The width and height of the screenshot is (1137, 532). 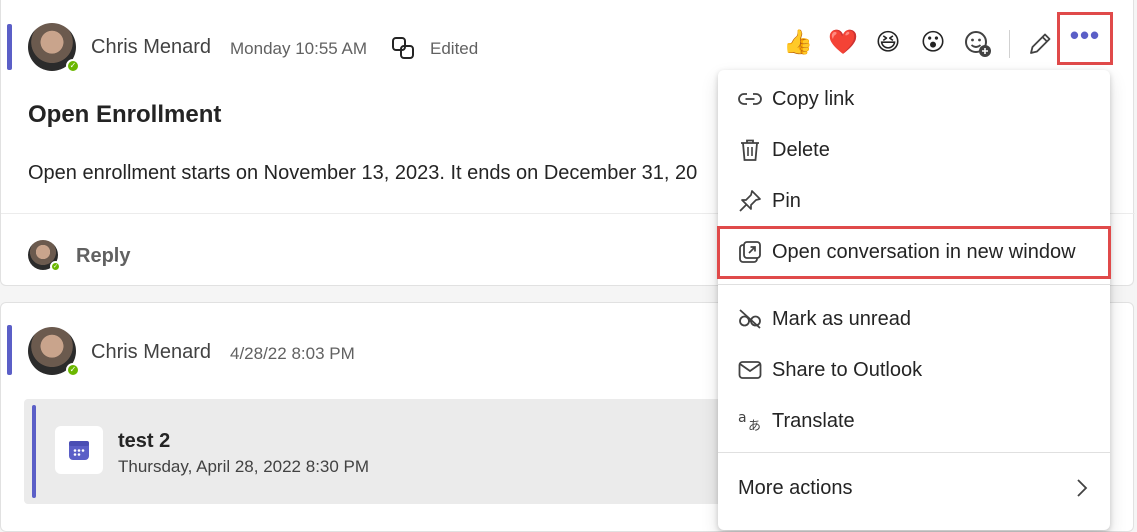 I want to click on surprised-reaction-icon: 😮, so click(x=933, y=43).